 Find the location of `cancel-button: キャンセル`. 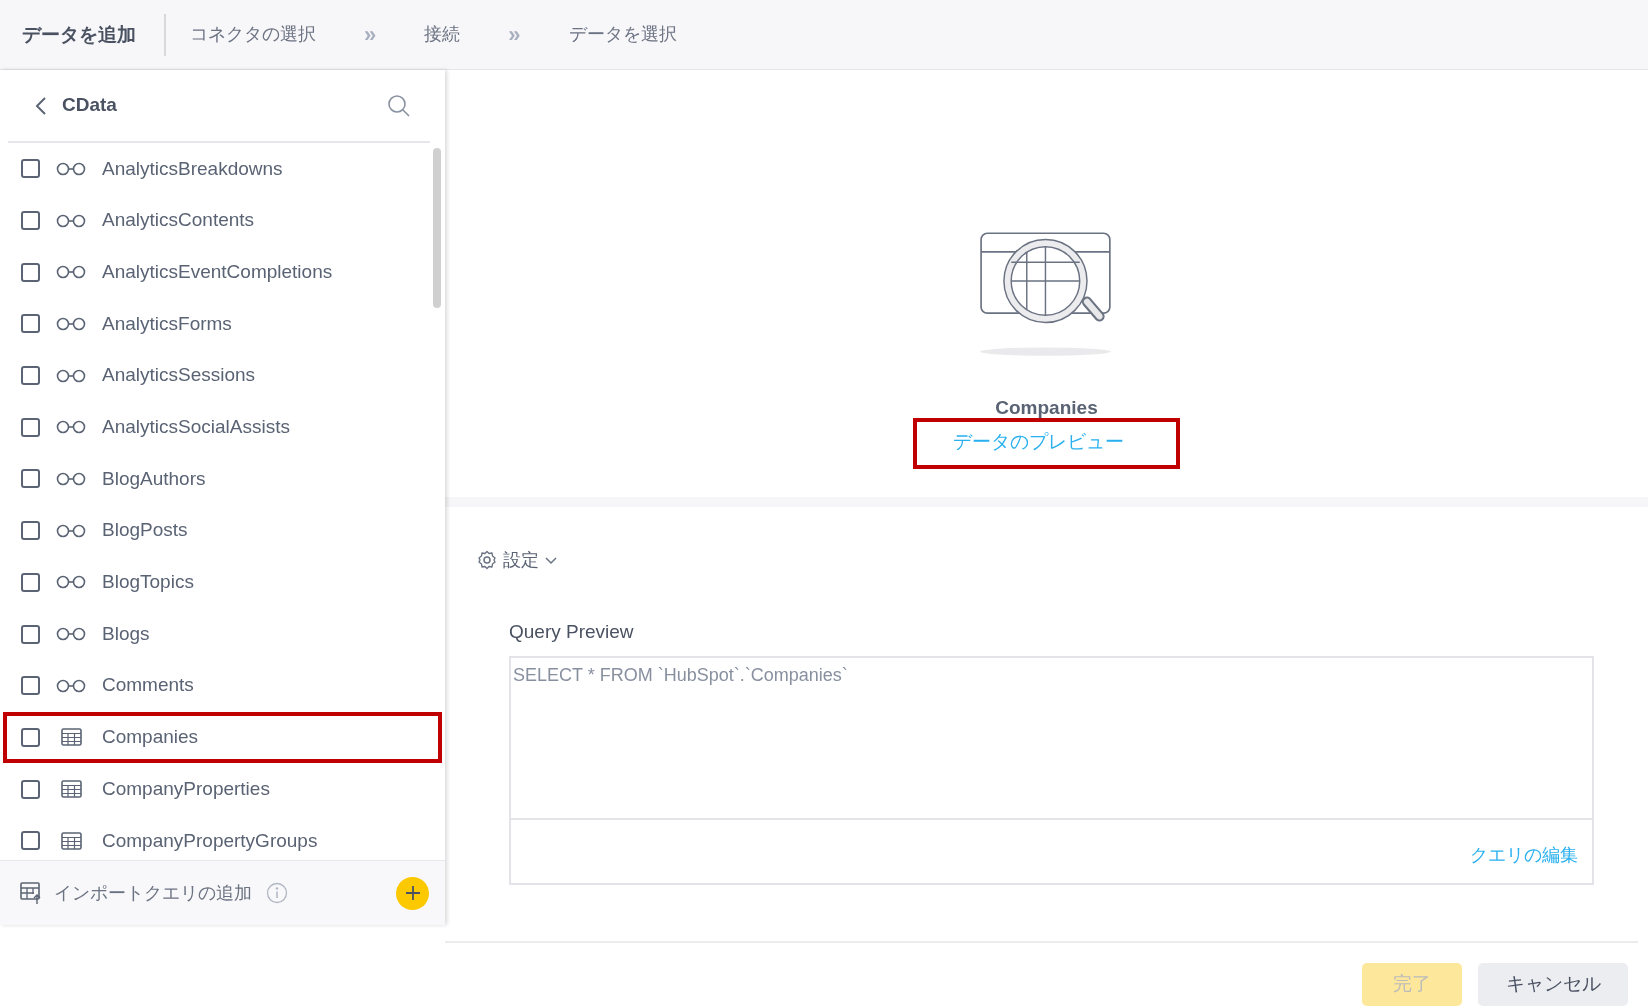

cancel-button: キャンセル is located at coordinates (1553, 984).